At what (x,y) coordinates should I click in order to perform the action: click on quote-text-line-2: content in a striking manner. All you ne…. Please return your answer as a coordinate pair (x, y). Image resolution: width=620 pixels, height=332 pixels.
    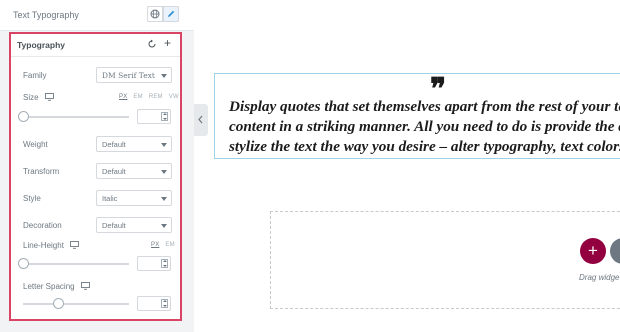
    Looking at the image, I should click on (424, 126).